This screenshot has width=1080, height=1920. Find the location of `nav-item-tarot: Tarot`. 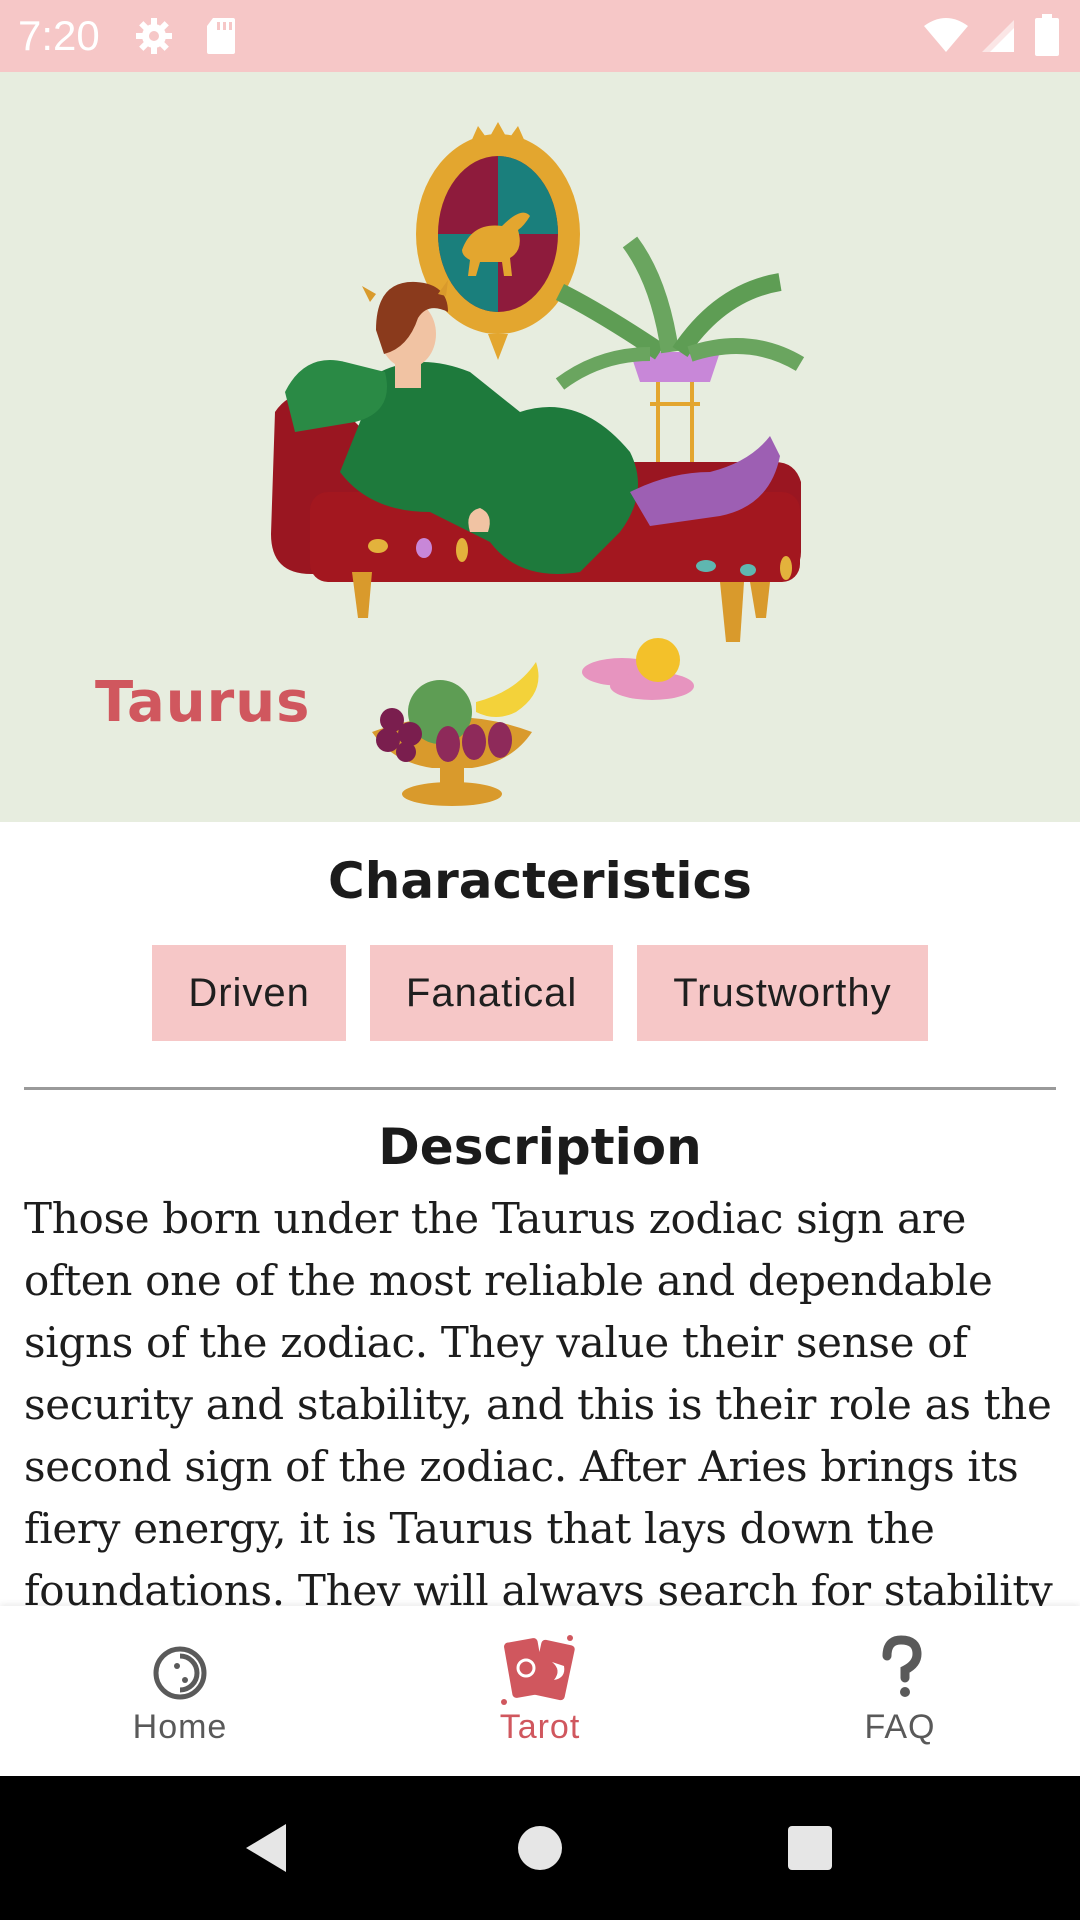

nav-item-tarot: Tarot is located at coordinates (540, 1691).